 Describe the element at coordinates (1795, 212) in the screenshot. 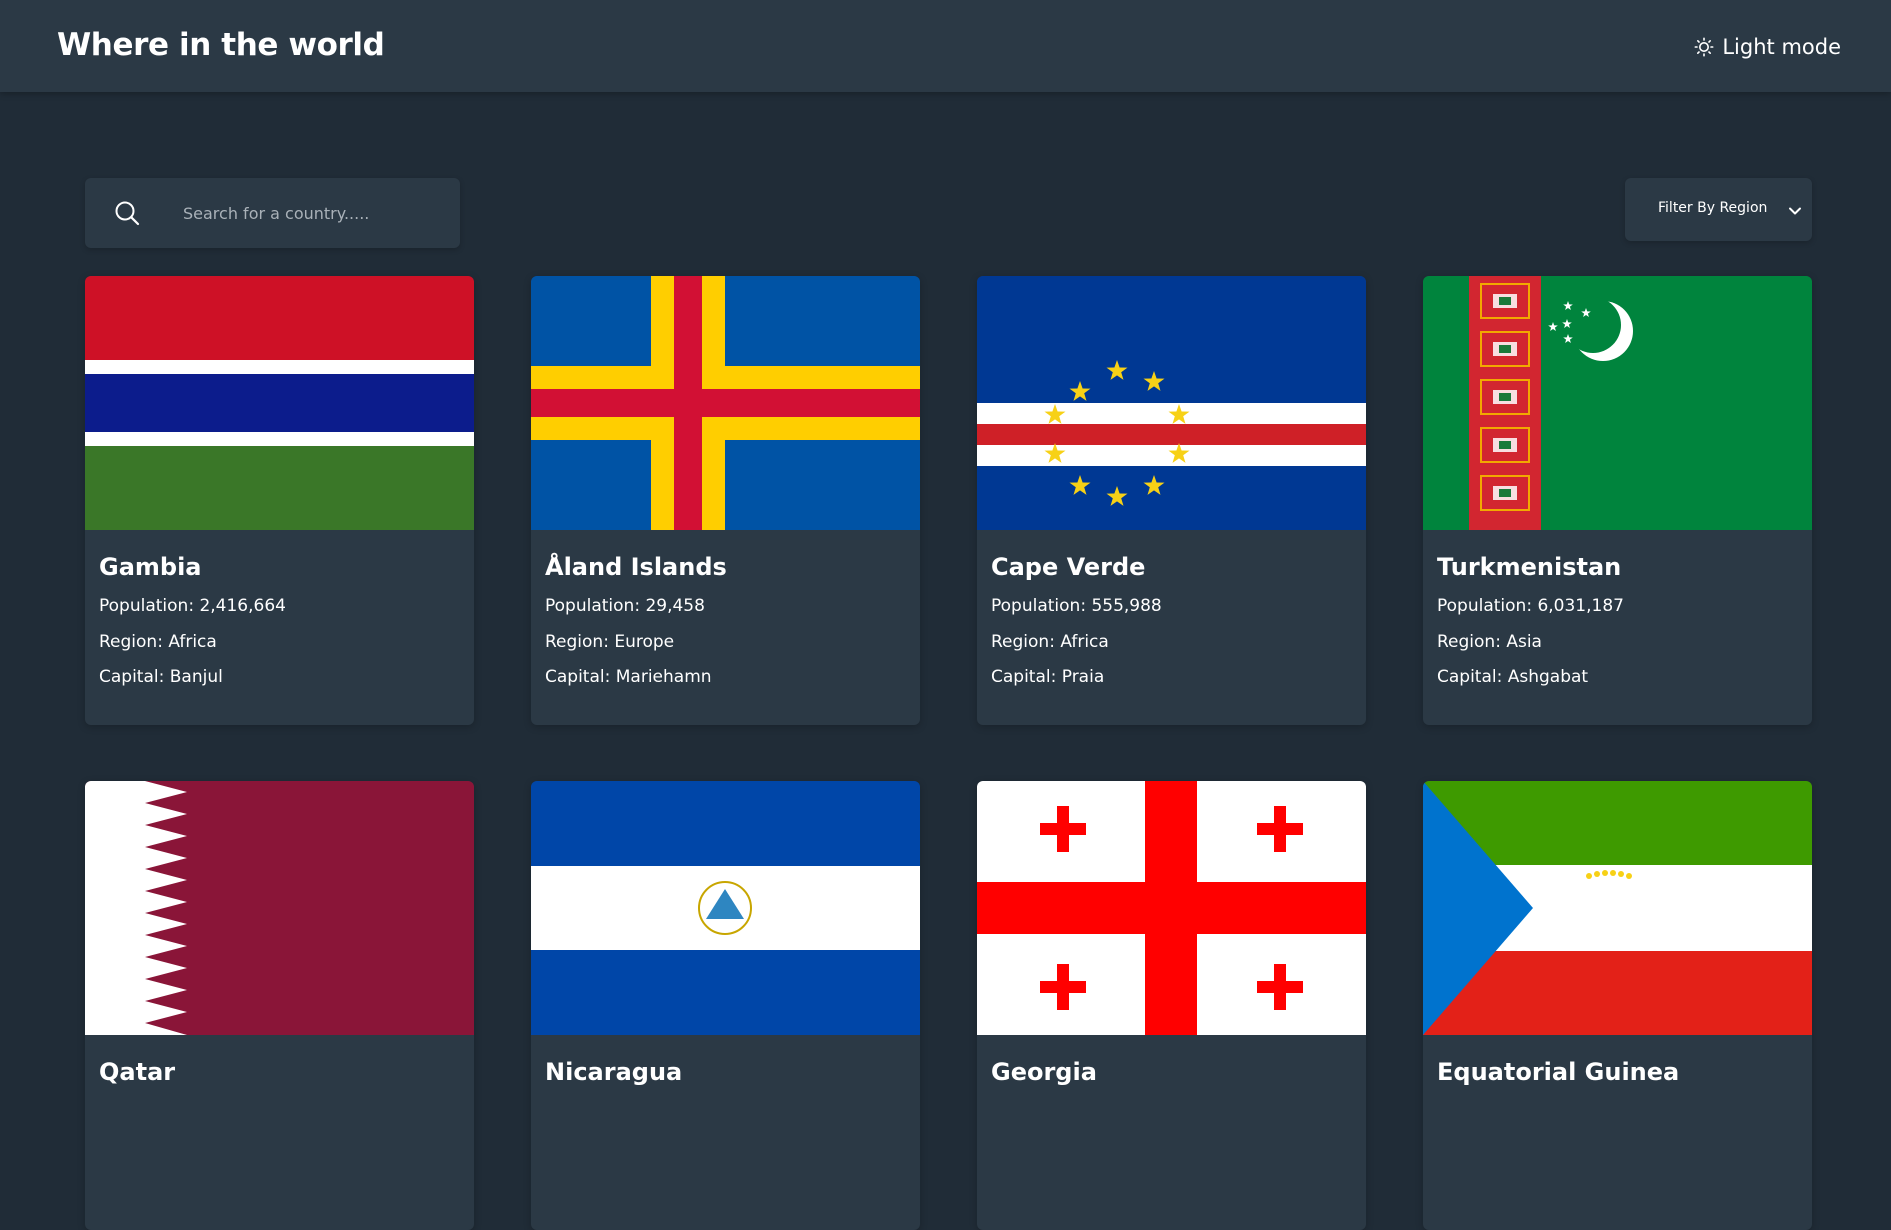

I see `chevron-down-icon` at that location.